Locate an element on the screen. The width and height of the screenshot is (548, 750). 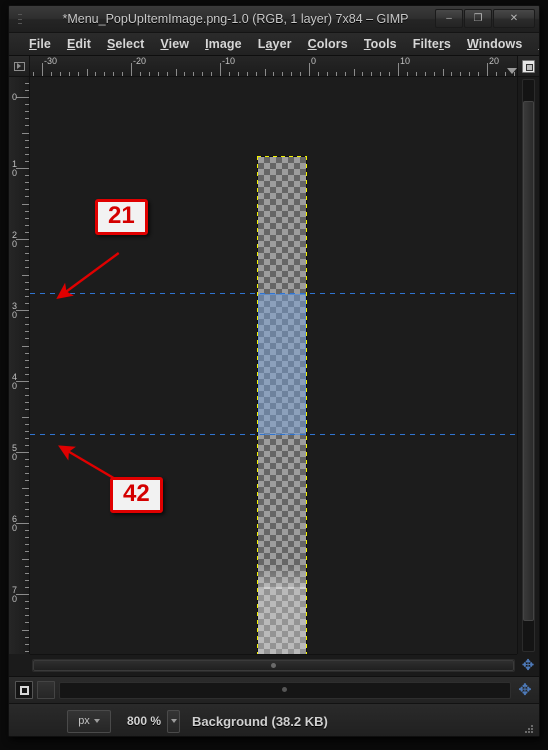
minimize-button: ‒ is located at coordinates (449, 18).